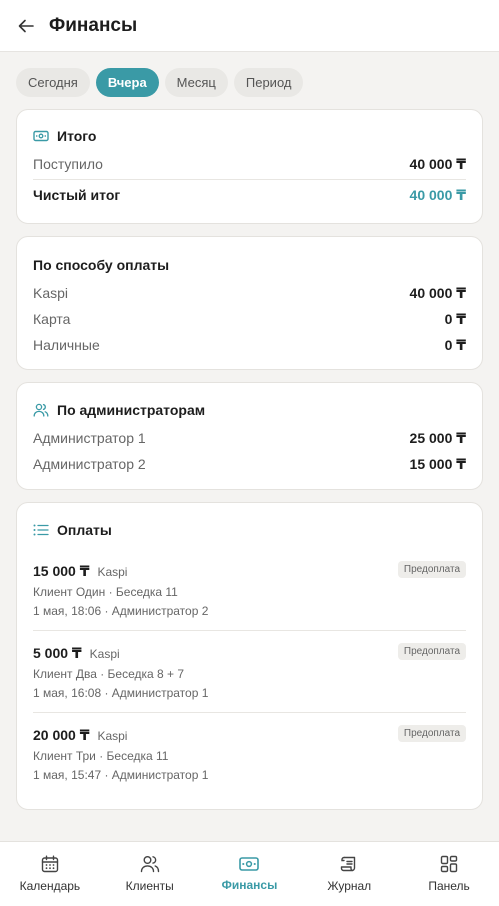 This screenshot has height=906, width=499. What do you see at coordinates (437, 437) in the screenshot?
I see `admin-value: 25 000 ₸` at bounding box center [437, 437].